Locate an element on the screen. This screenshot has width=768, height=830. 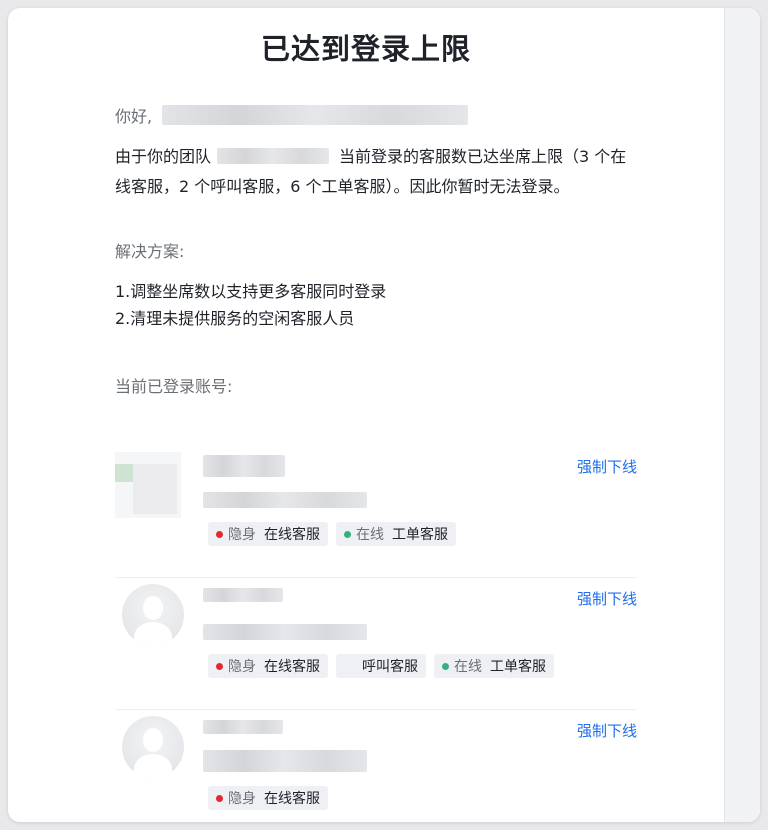
account-tags: 隐身 在线客服 在线 工单客服 is located at coordinates (332, 534).